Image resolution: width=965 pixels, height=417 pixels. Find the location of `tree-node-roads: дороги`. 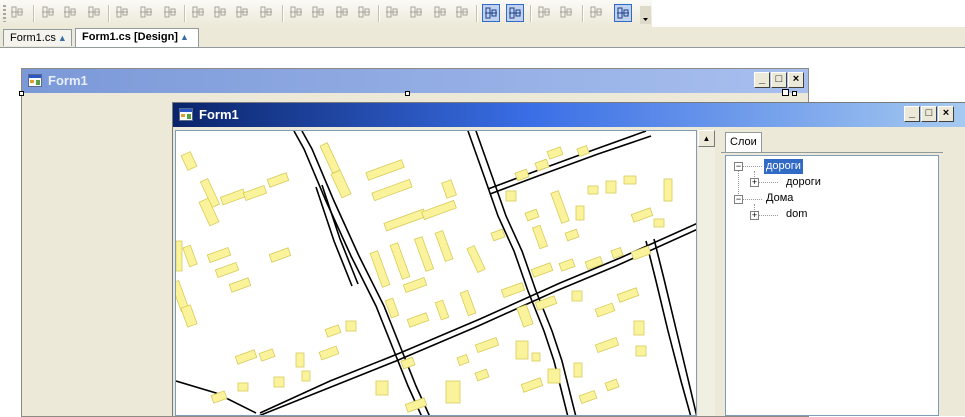

tree-node-roads: дороги is located at coordinates (783, 166).